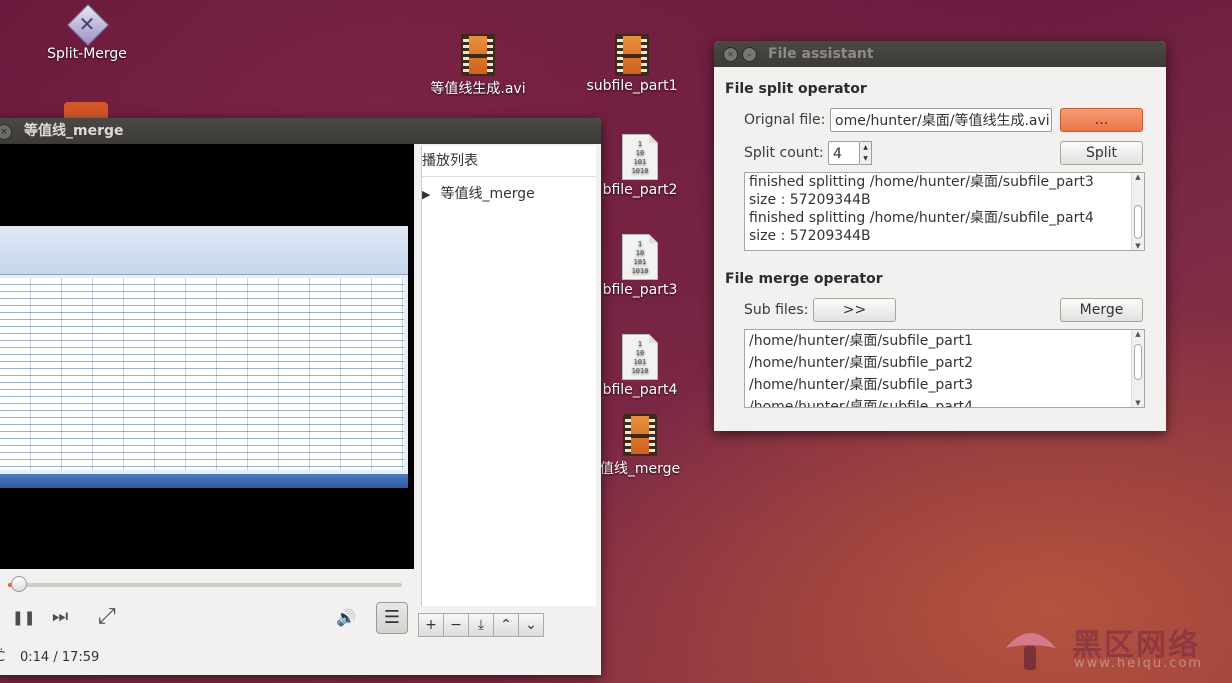 The image size is (1232, 683). I want to click on video-frame, so click(204, 357).